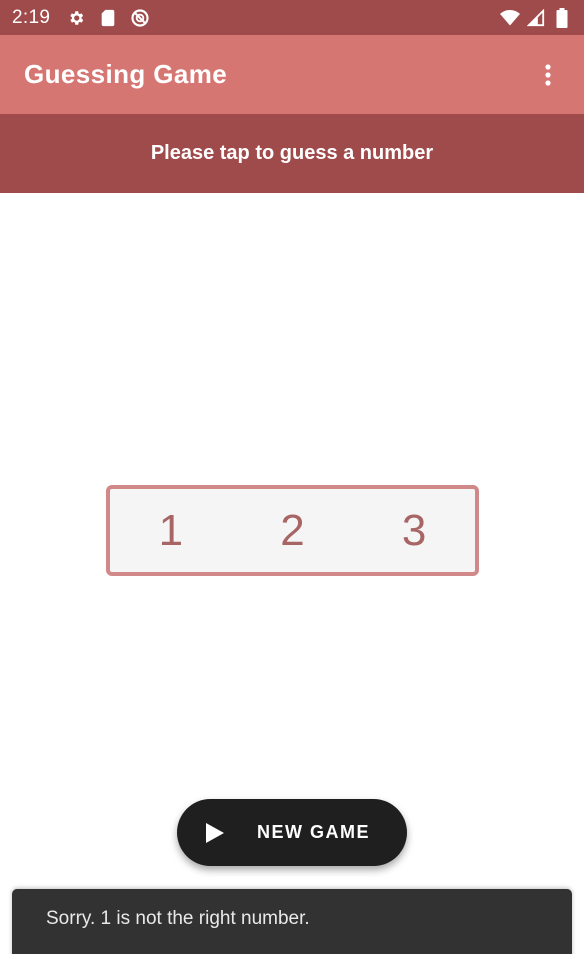 Image resolution: width=584 pixels, height=954 pixels. I want to click on status-bar: 2:19, so click(292, 17).